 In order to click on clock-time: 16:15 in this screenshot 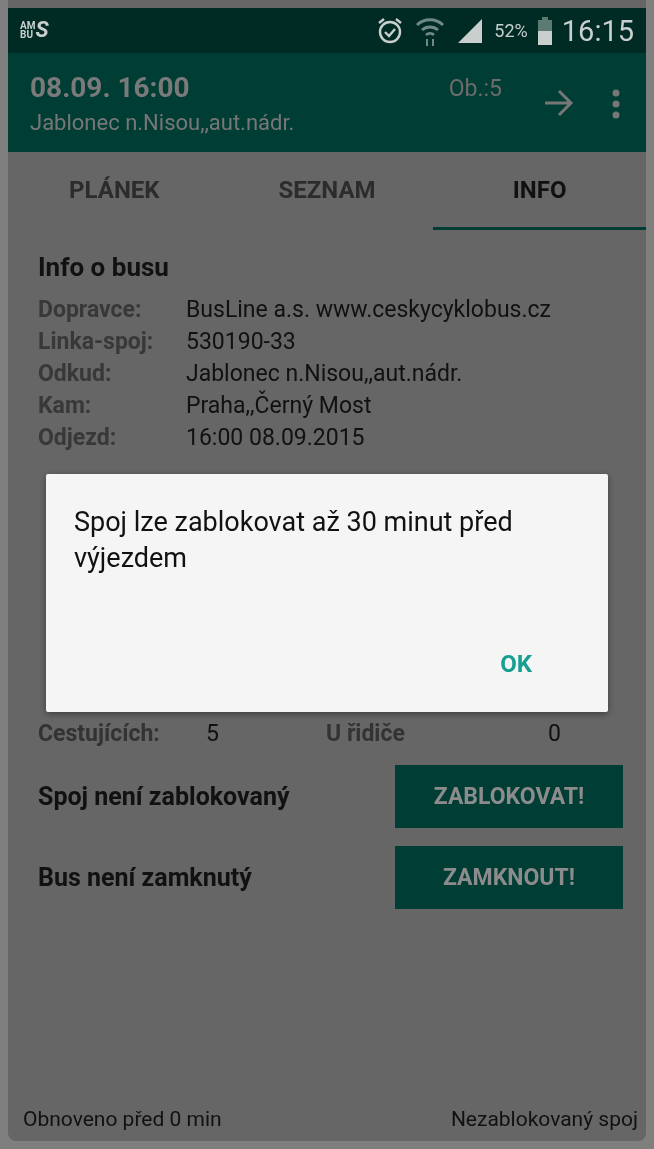, I will do `click(597, 30)`.